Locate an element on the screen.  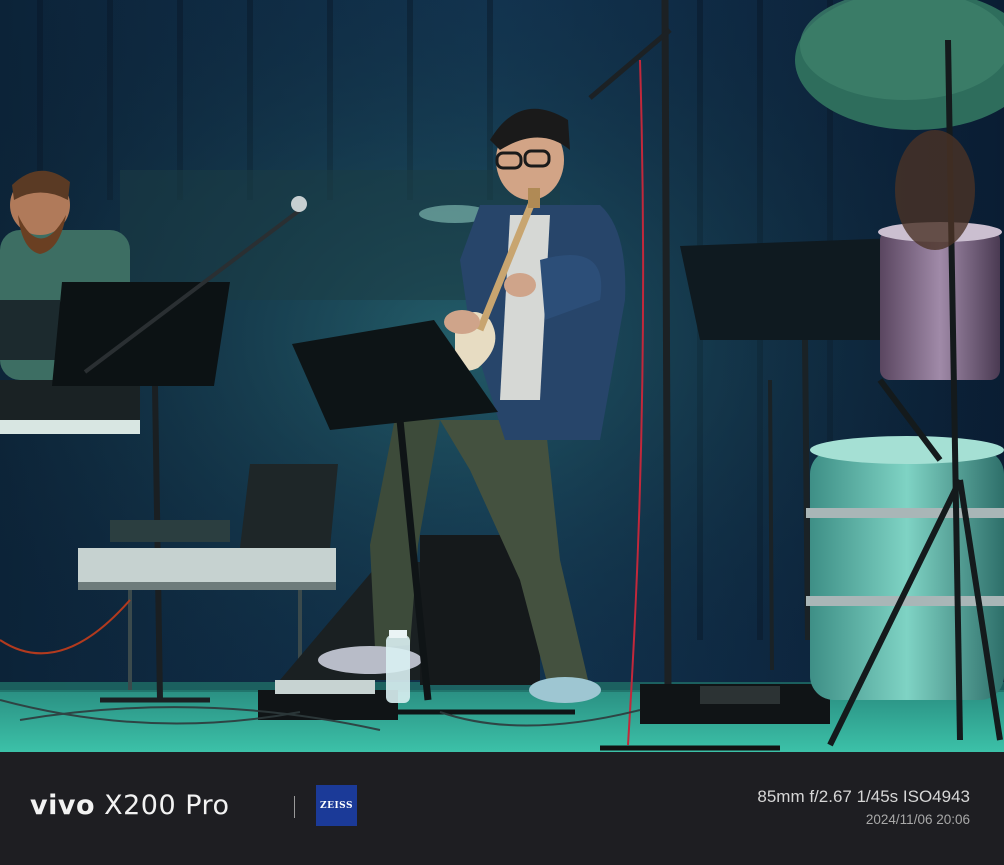
device-model: X200 Pro is located at coordinates (167, 805).